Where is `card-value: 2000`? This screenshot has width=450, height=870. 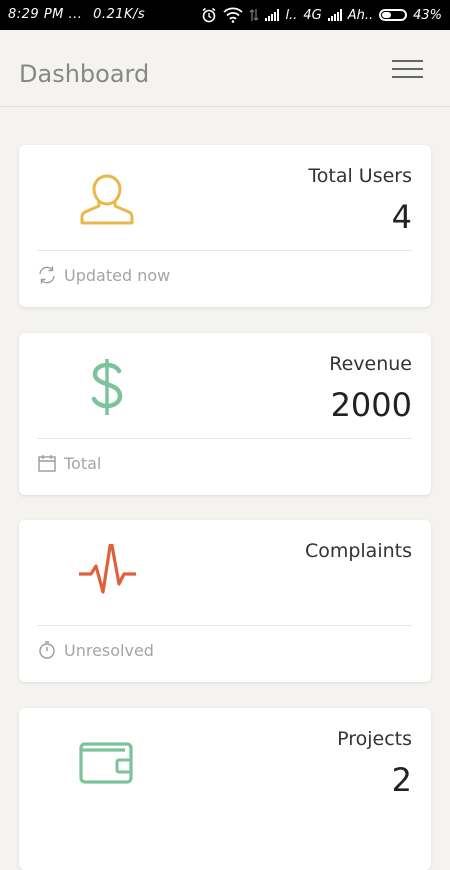
card-value: 2000 is located at coordinates (371, 405).